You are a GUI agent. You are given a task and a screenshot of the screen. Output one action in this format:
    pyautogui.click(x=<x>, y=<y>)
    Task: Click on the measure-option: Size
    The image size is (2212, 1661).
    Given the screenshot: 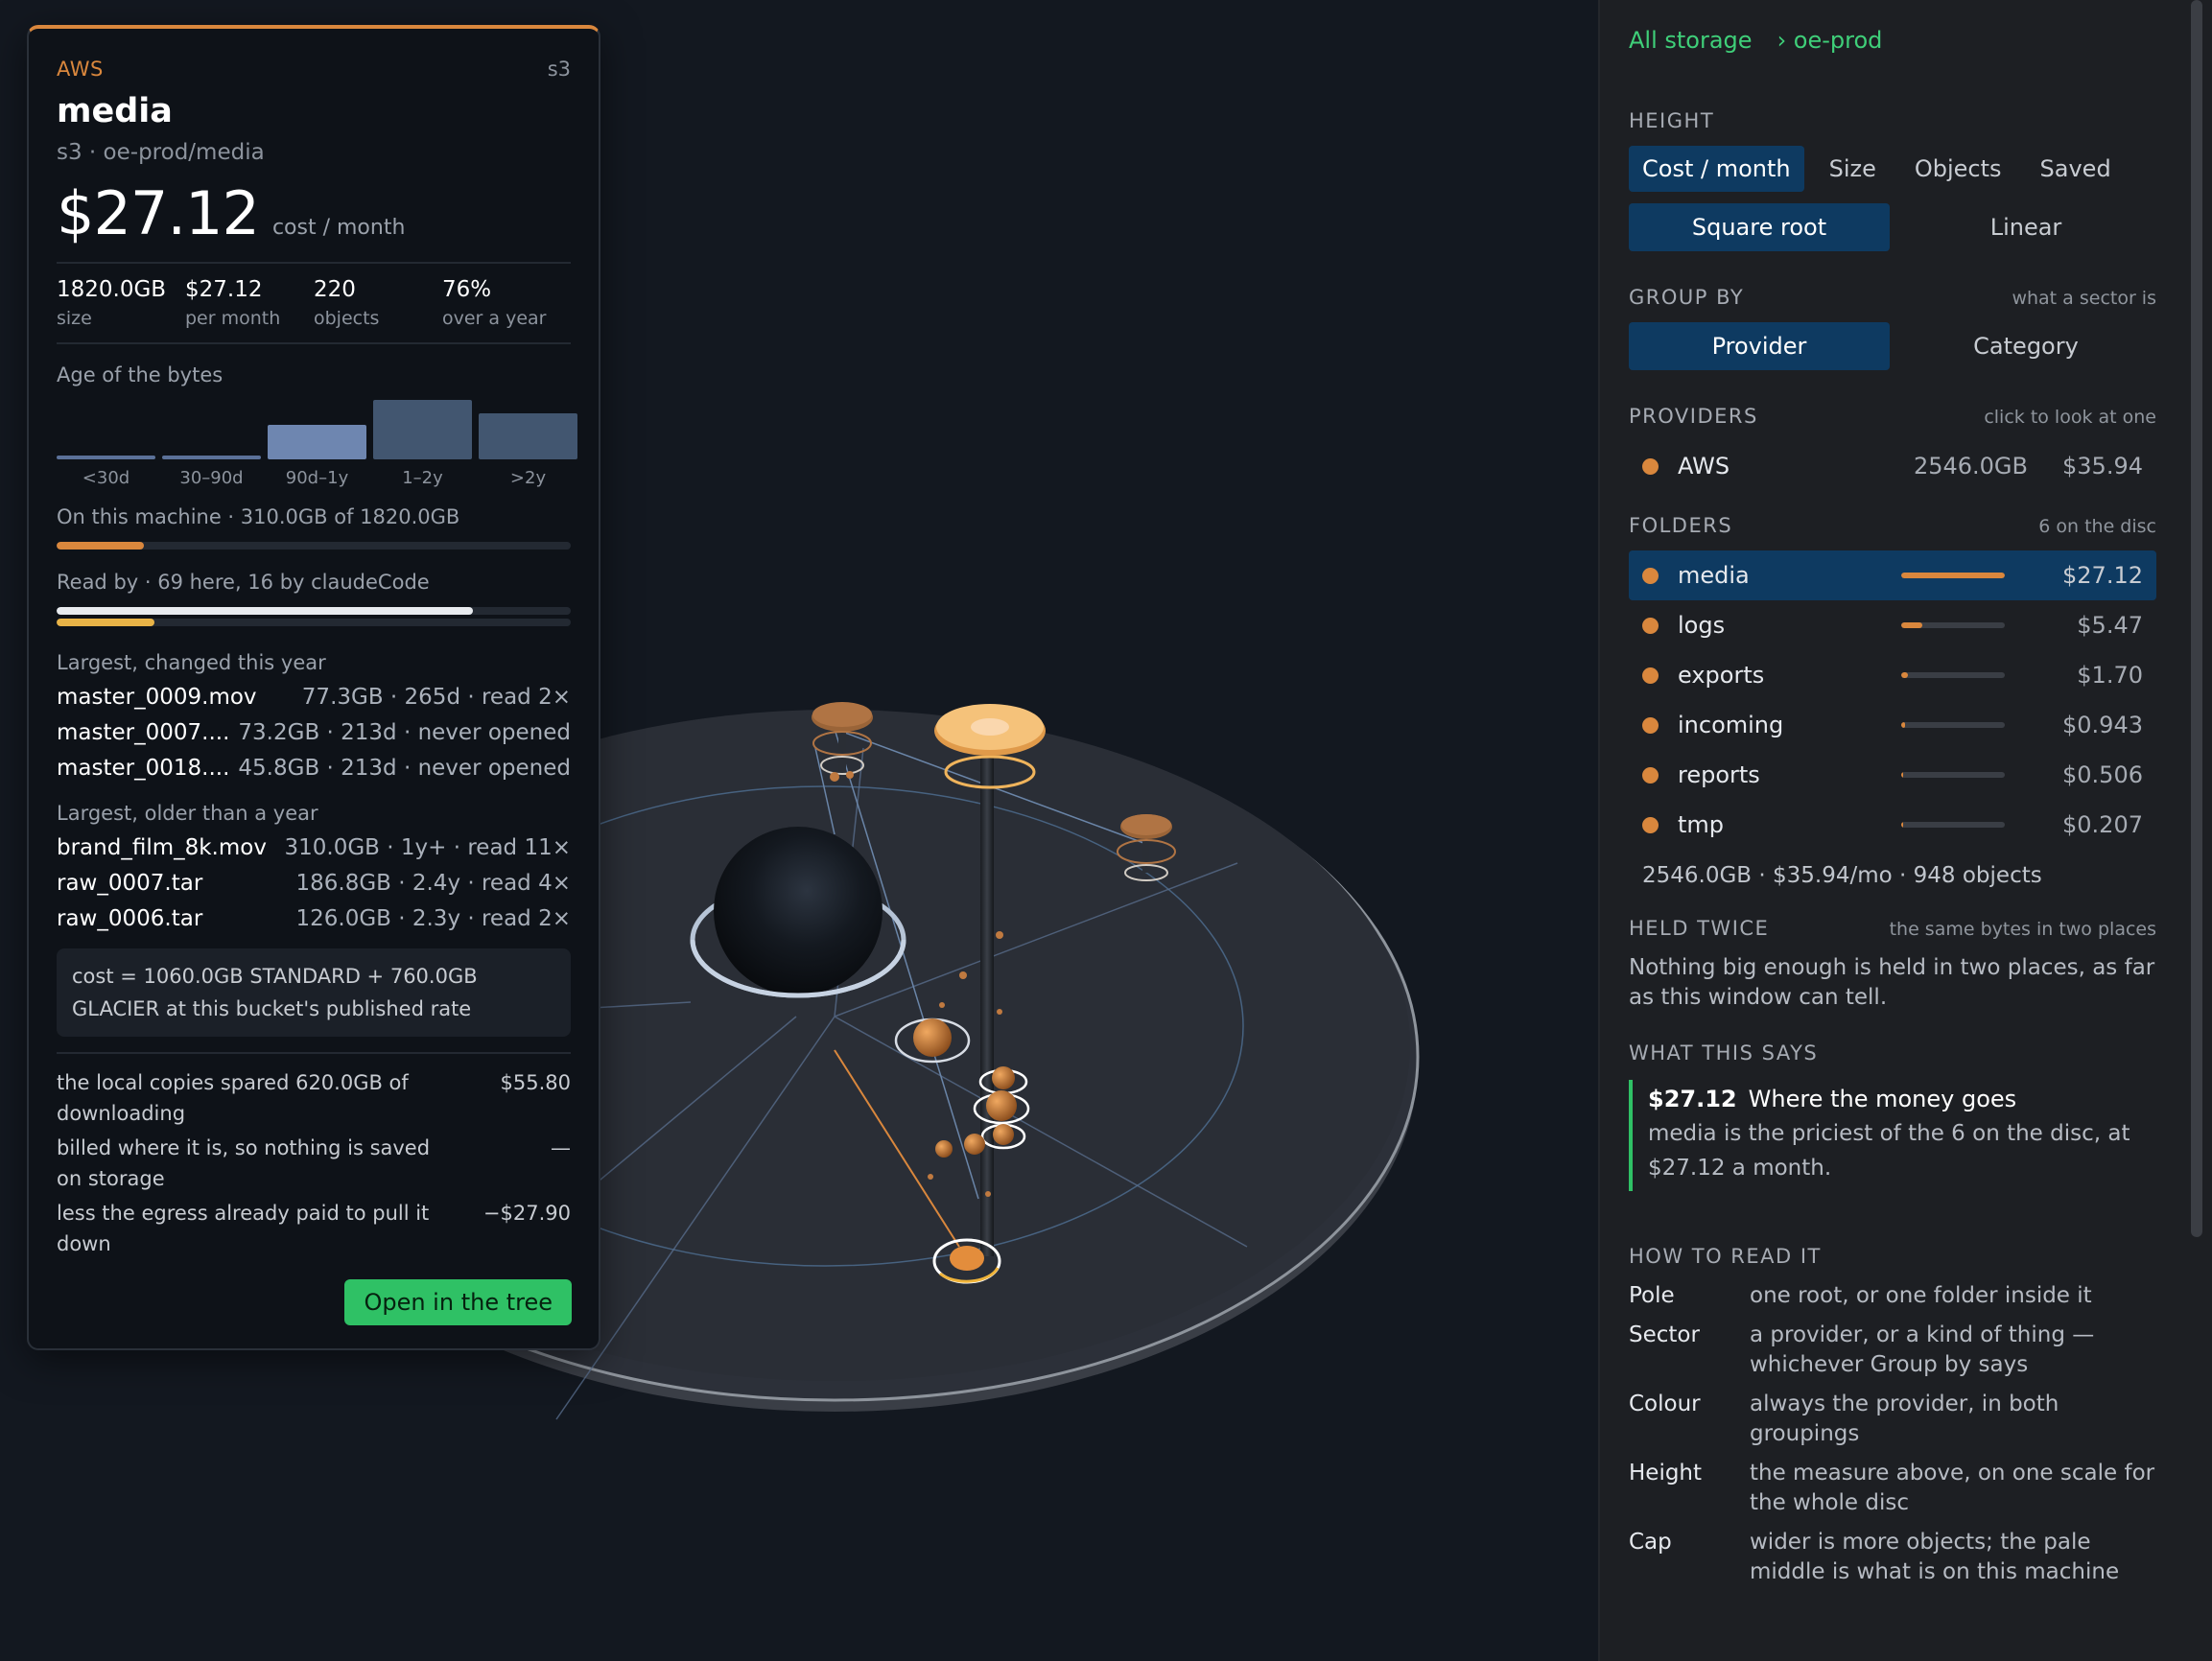 What is the action you would take?
    pyautogui.click(x=1853, y=169)
    